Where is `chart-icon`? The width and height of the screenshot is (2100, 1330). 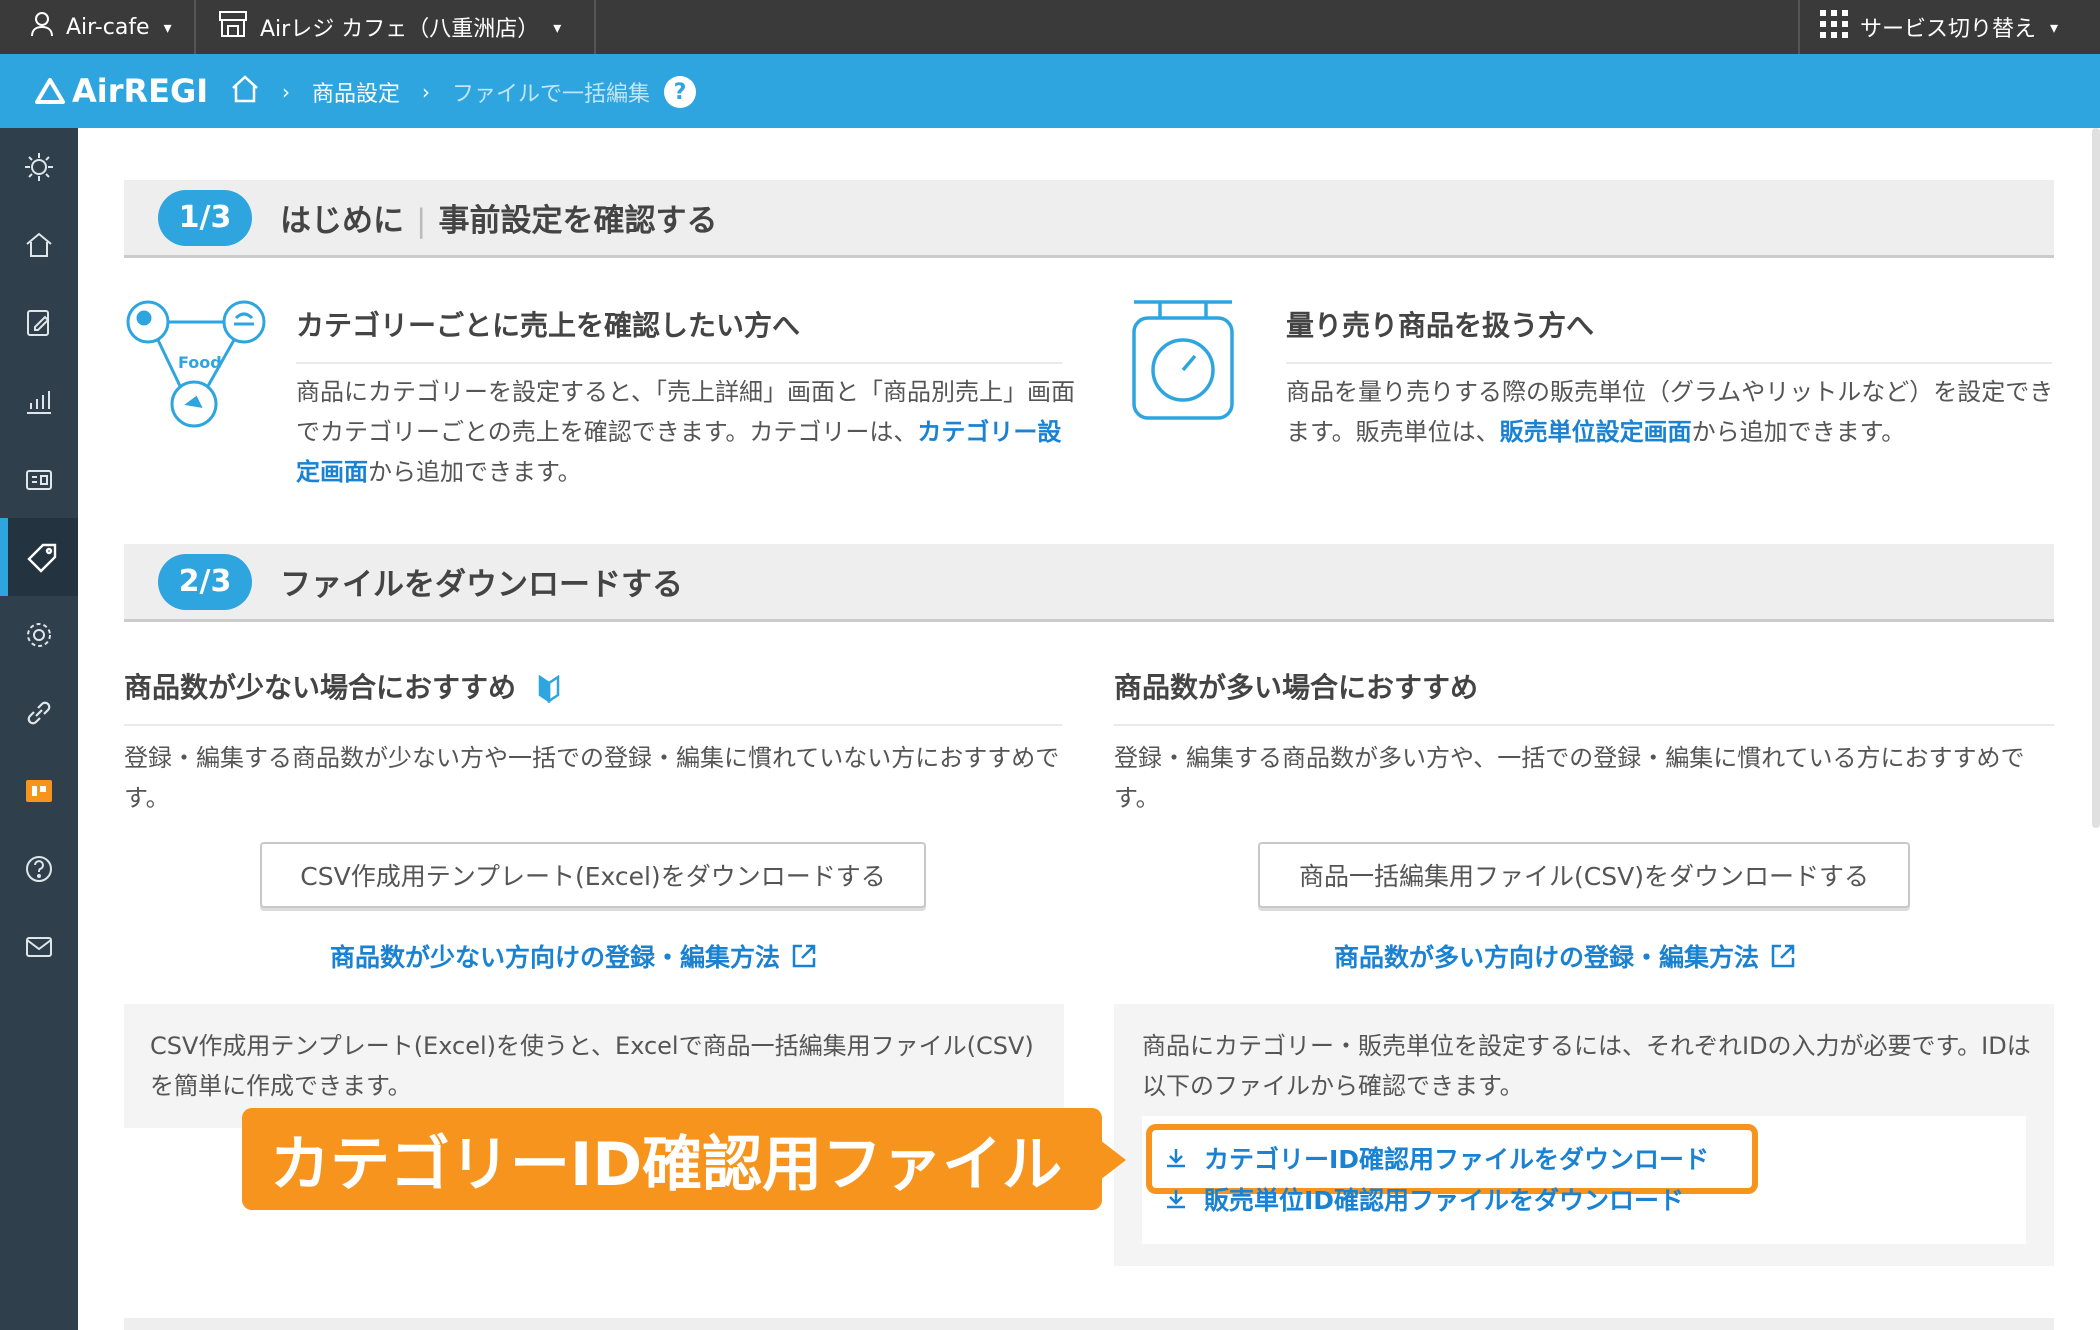 chart-icon is located at coordinates (39, 402).